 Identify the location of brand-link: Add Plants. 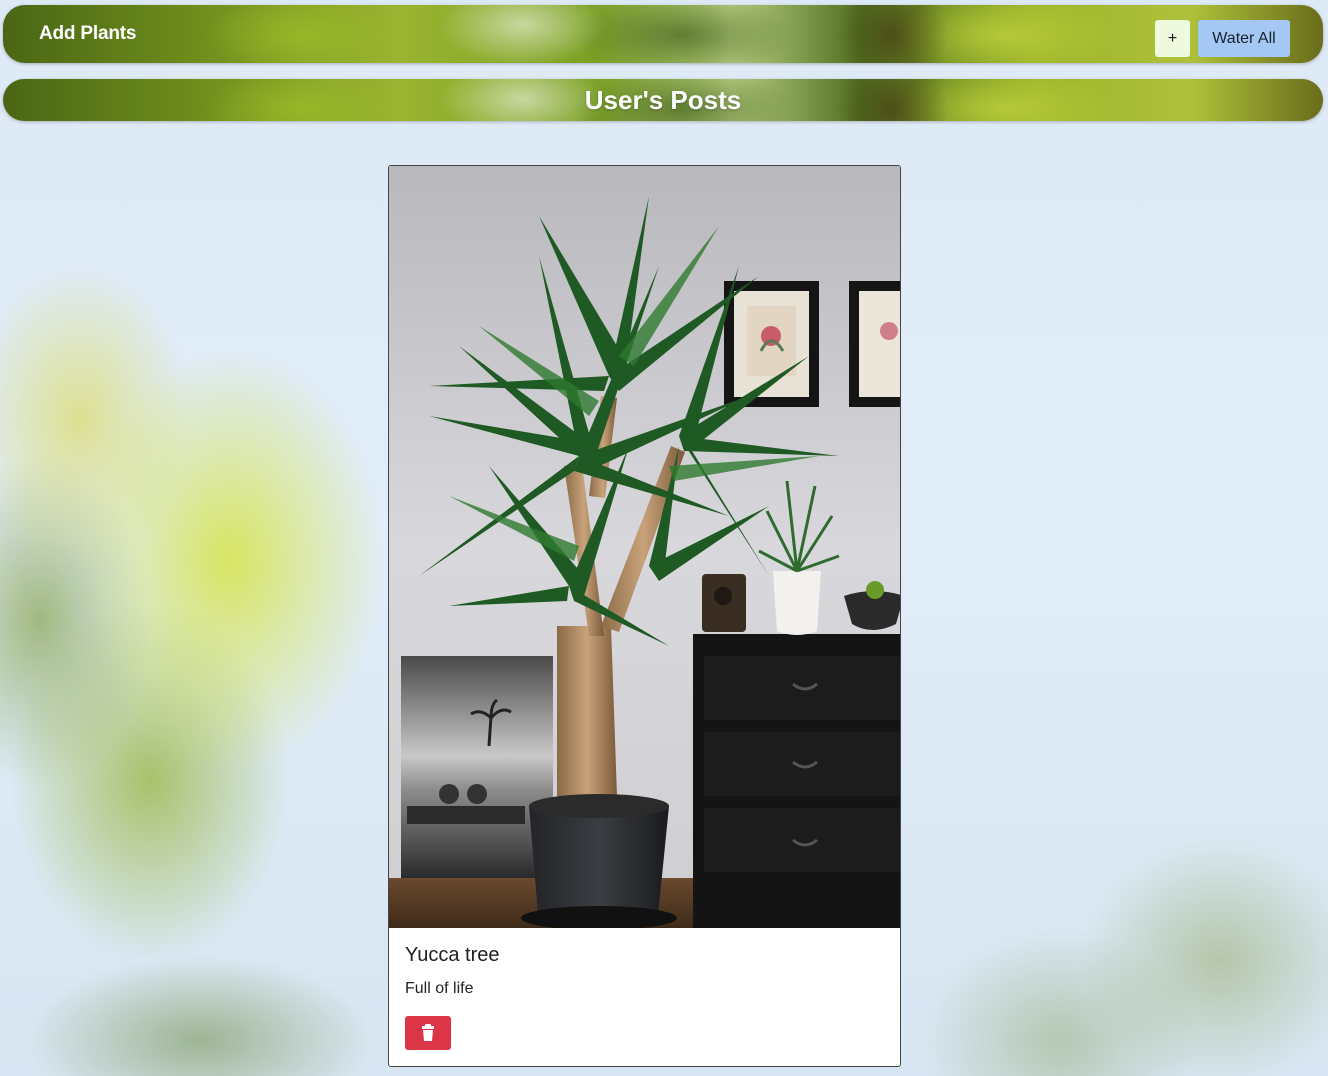
(87, 34).